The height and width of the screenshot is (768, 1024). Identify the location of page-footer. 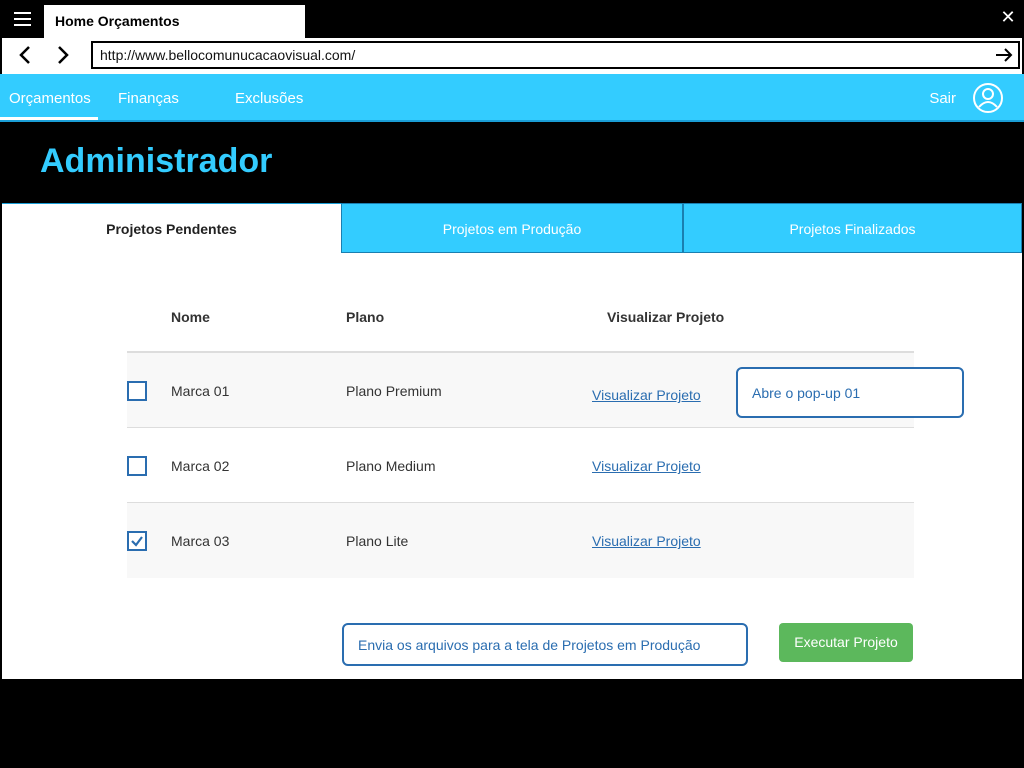
(512, 723).